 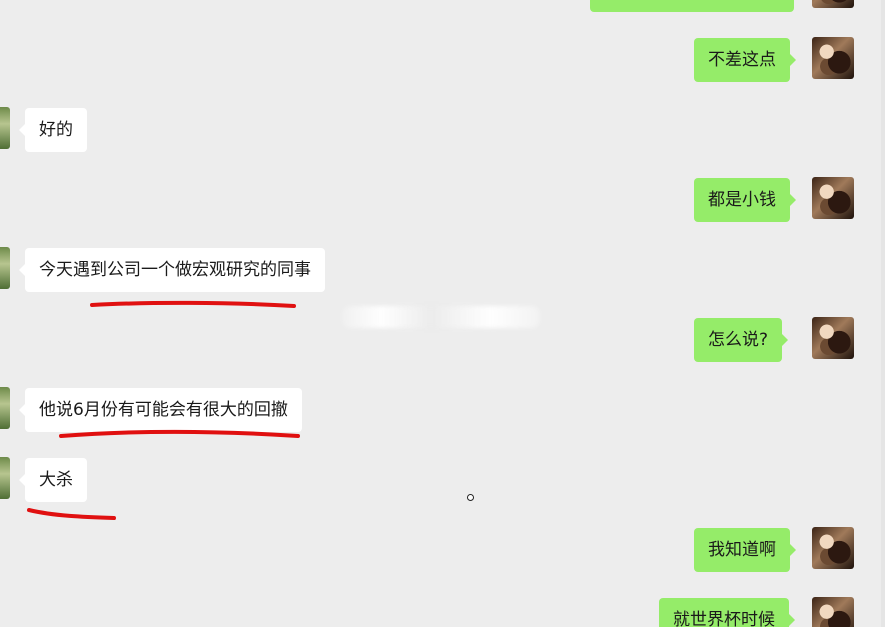 What do you see at coordinates (742, 550) in the screenshot?
I see `message-text: 我知道啊` at bounding box center [742, 550].